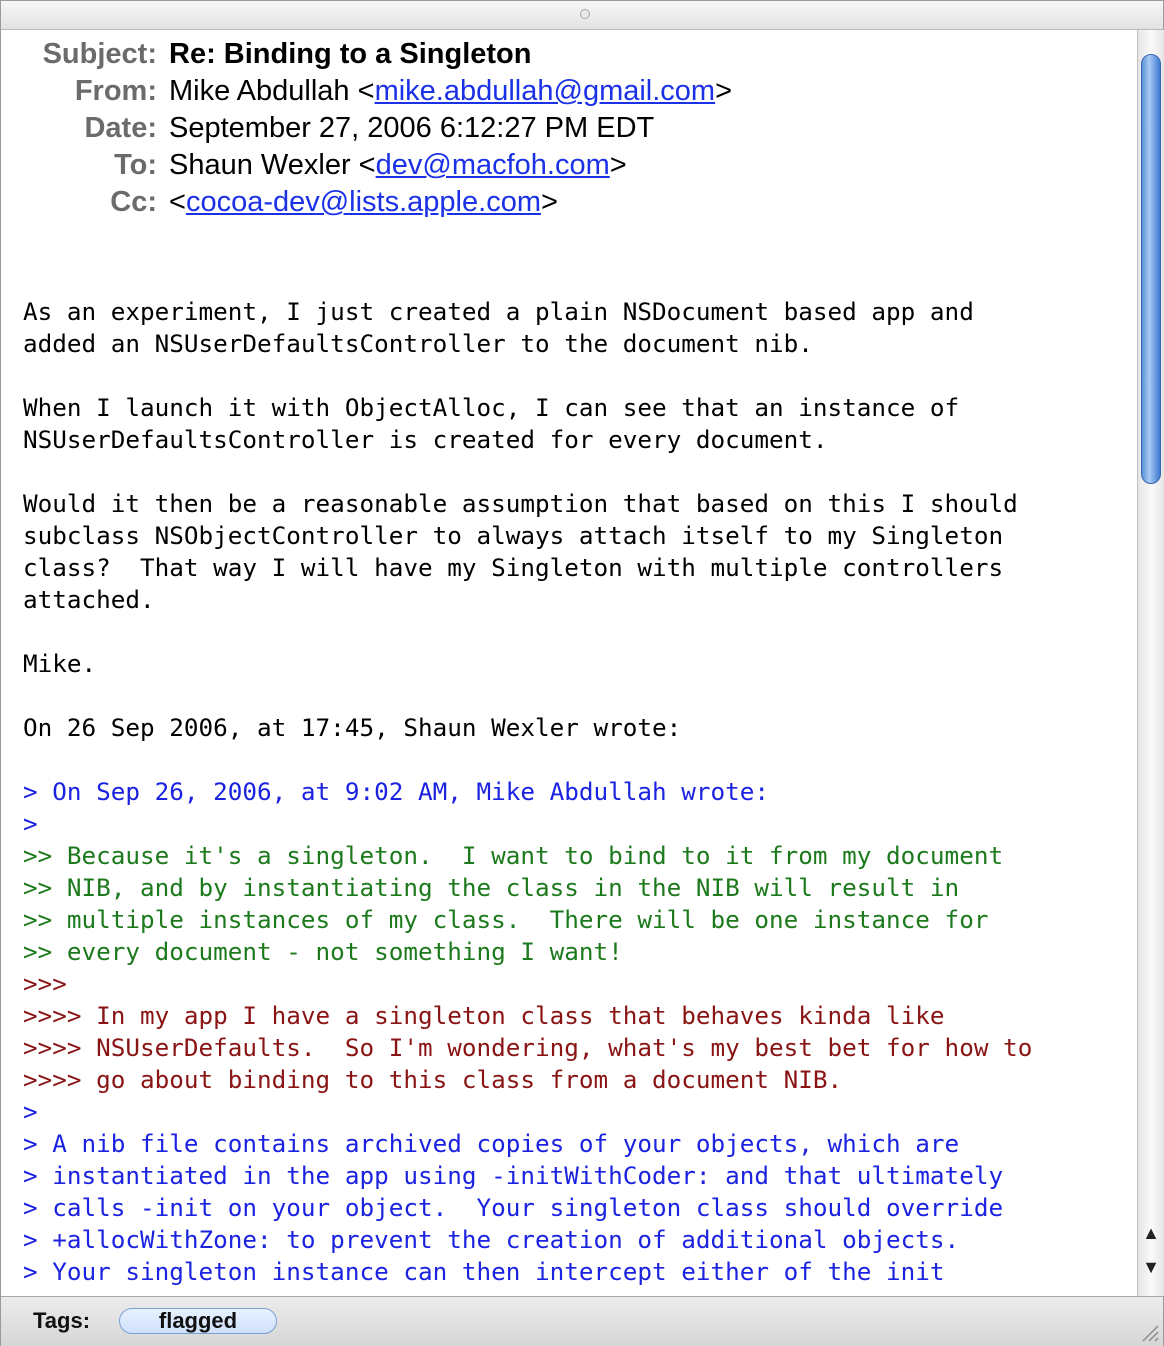 This screenshot has width=1164, height=1346. What do you see at coordinates (724, 91) in the screenshot?
I see `from-close: >` at bounding box center [724, 91].